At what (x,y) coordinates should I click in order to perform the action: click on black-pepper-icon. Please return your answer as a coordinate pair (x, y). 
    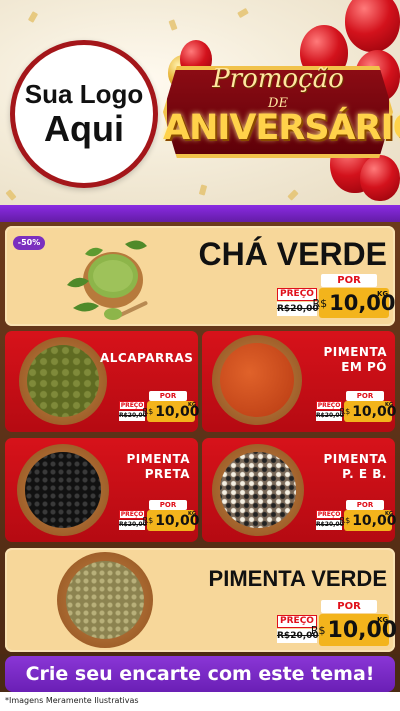
    Looking at the image, I should click on (63, 490).